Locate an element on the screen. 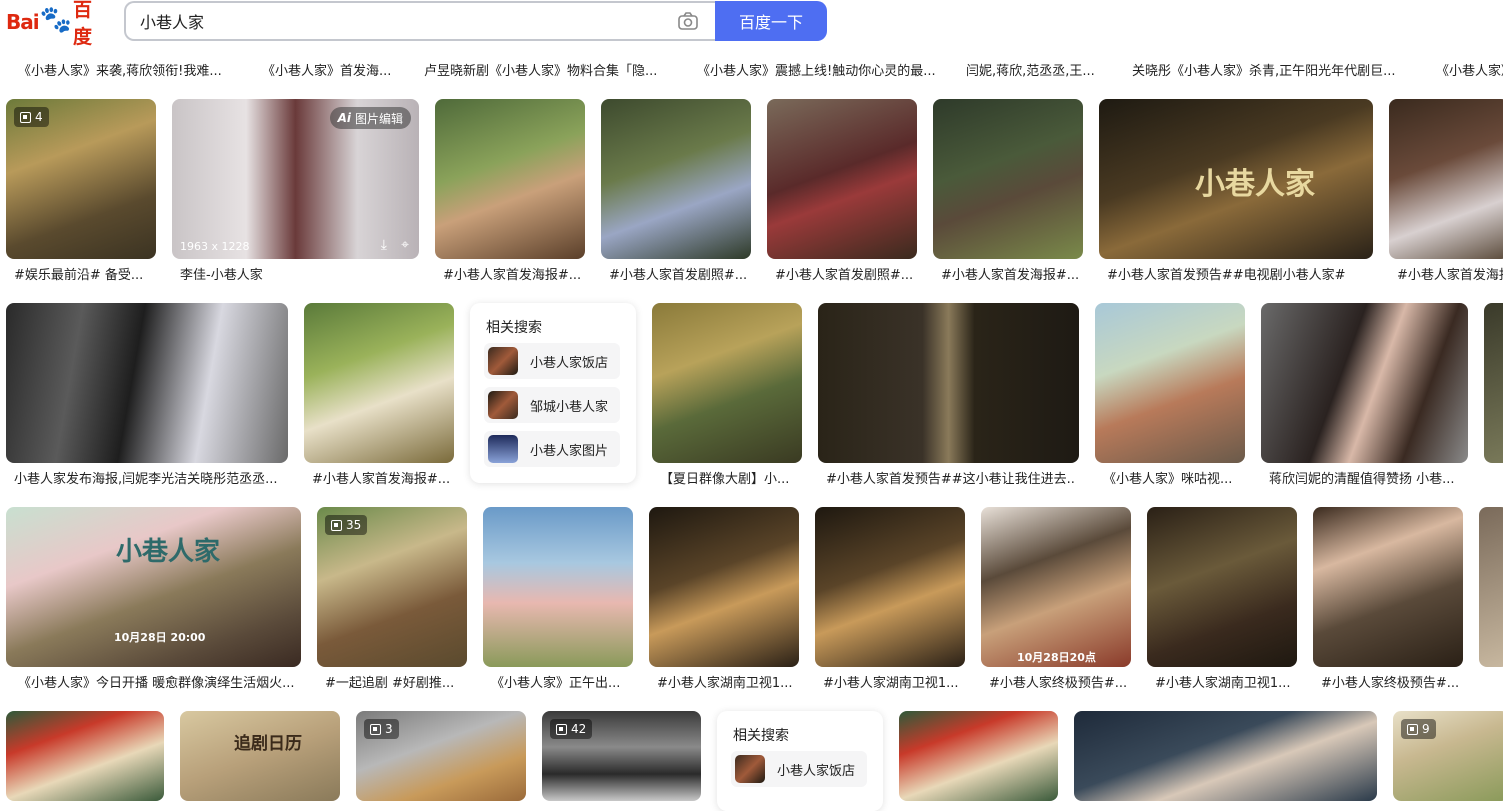  image-count-badge: 42 is located at coordinates (571, 729).